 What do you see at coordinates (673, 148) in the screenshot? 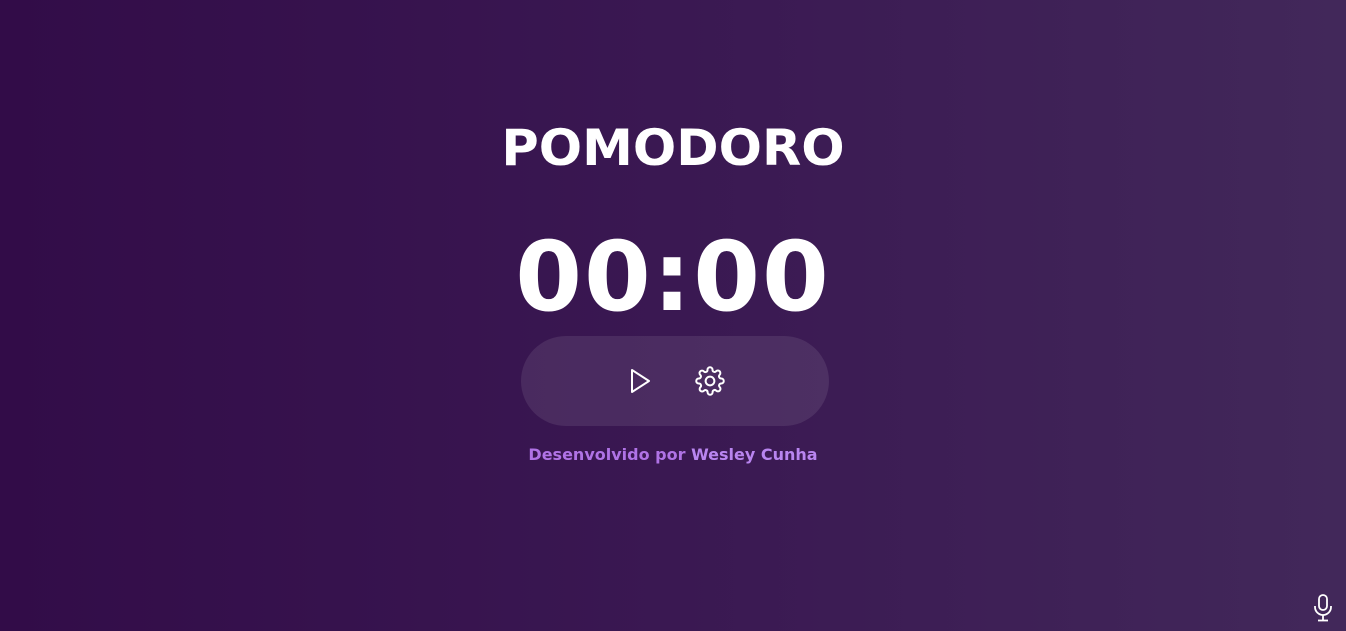
I see `page-title: POMODORO` at bounding box center [673, 148].